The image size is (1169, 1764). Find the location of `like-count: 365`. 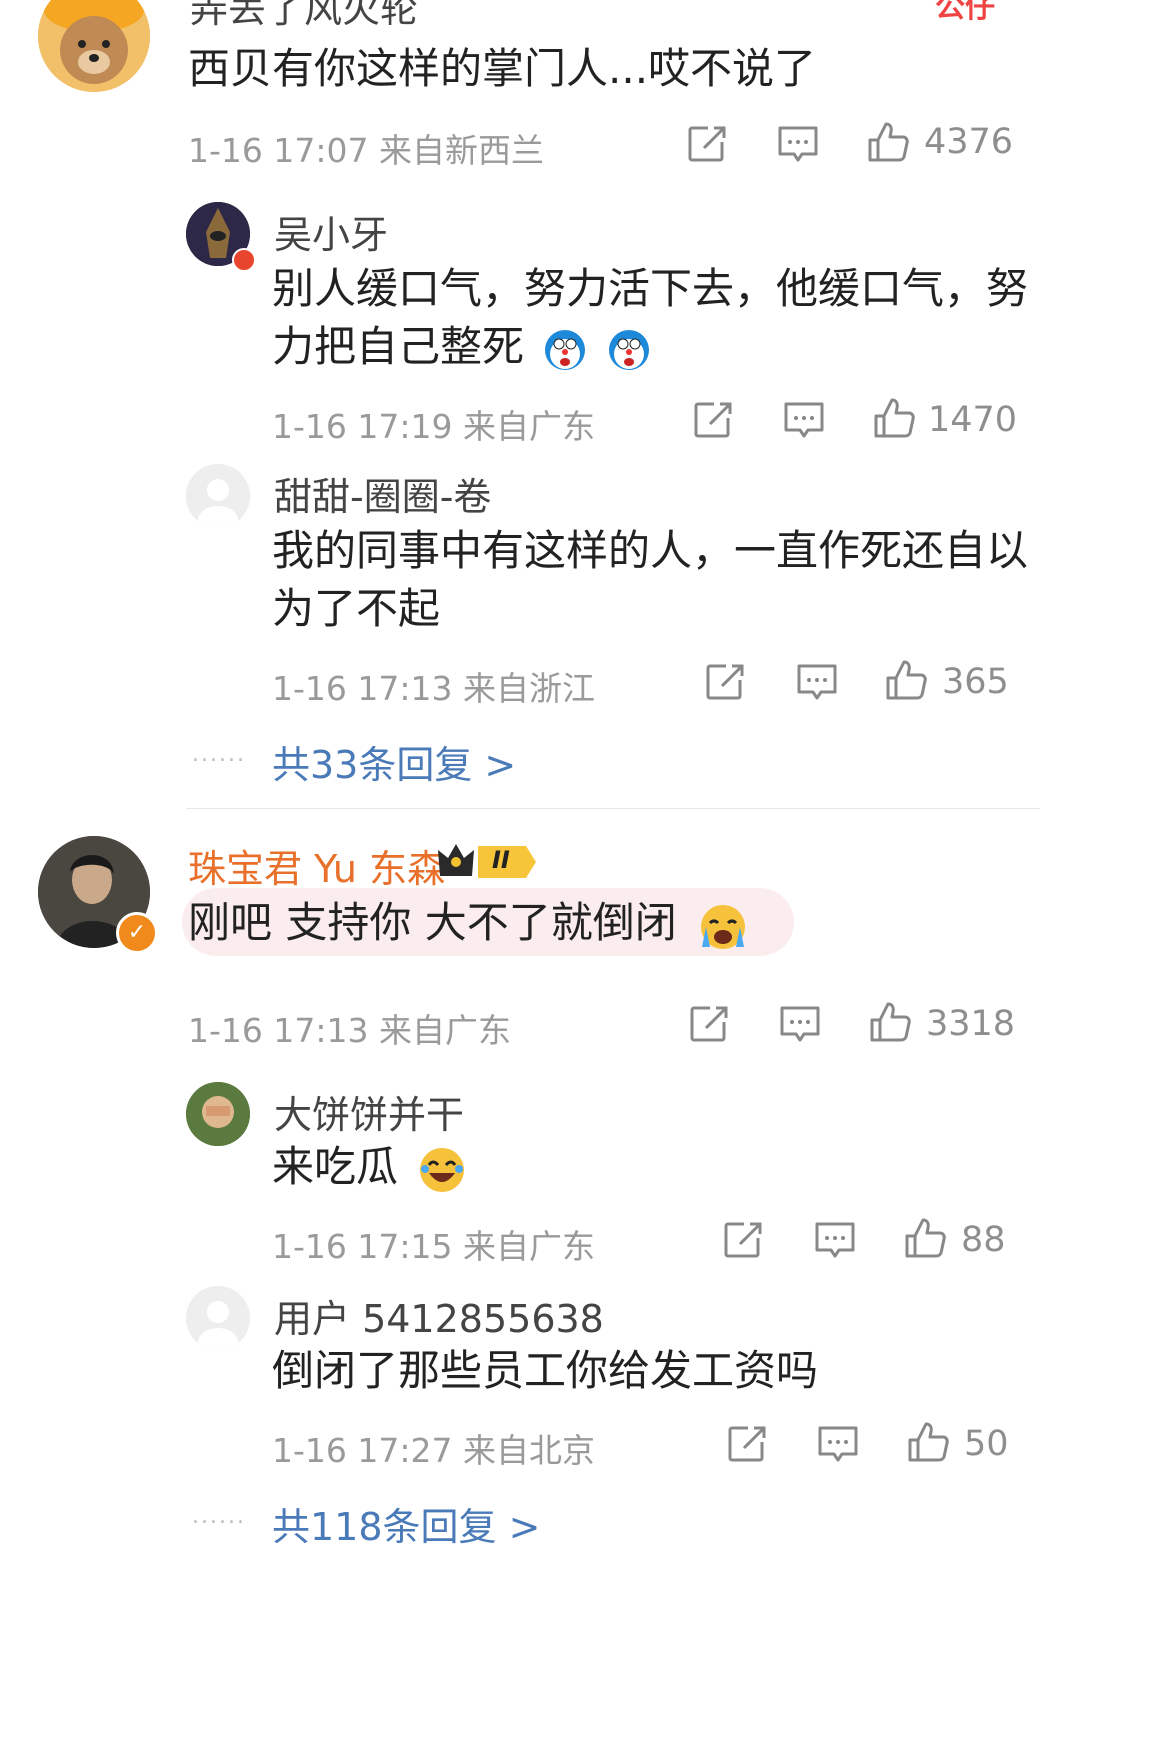

like-count: 365 is located at coordinates (975, 682).